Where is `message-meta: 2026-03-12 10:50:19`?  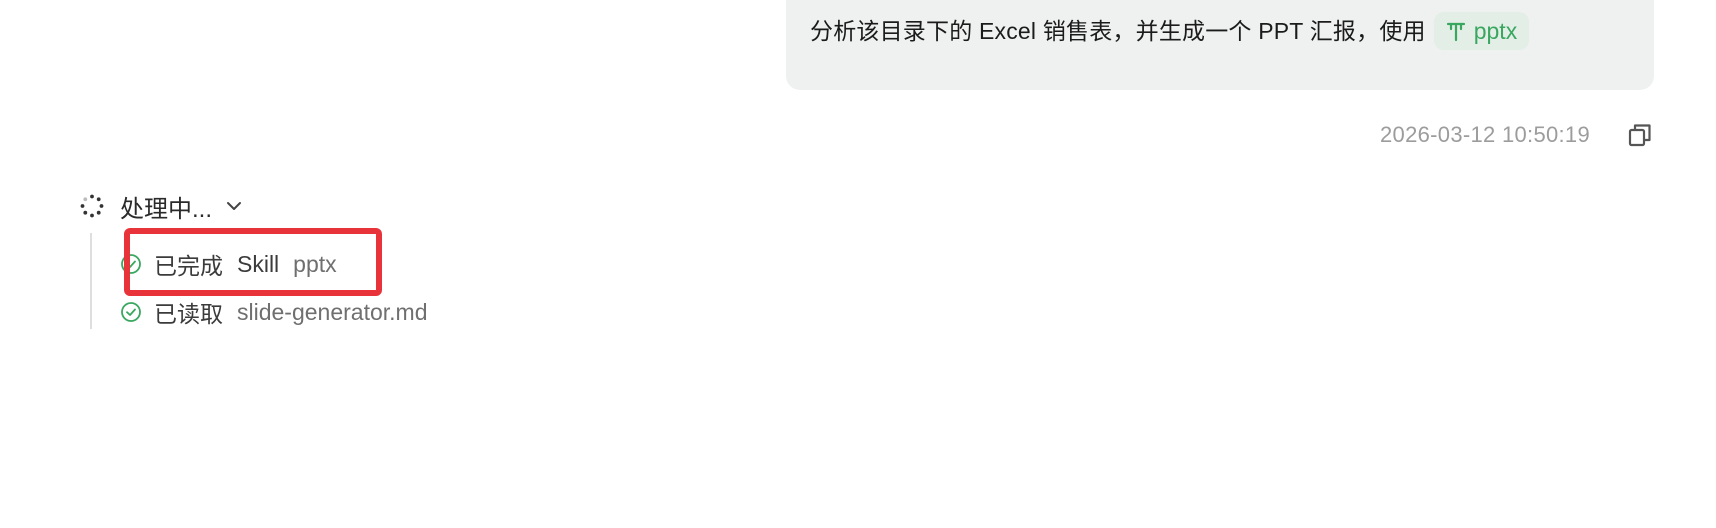
message-meta: 2026-03-12 10:50:19 is located at coordinates (1517, 135).